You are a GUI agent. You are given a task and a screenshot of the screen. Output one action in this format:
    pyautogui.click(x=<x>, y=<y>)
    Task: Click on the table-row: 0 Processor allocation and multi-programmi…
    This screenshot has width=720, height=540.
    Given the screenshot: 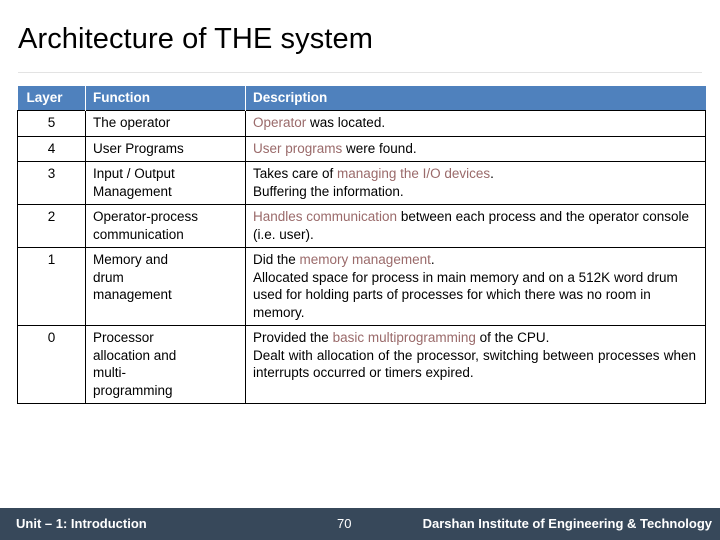 What is the action you would take?
    pyautogui.click(x=361, y=364)
    